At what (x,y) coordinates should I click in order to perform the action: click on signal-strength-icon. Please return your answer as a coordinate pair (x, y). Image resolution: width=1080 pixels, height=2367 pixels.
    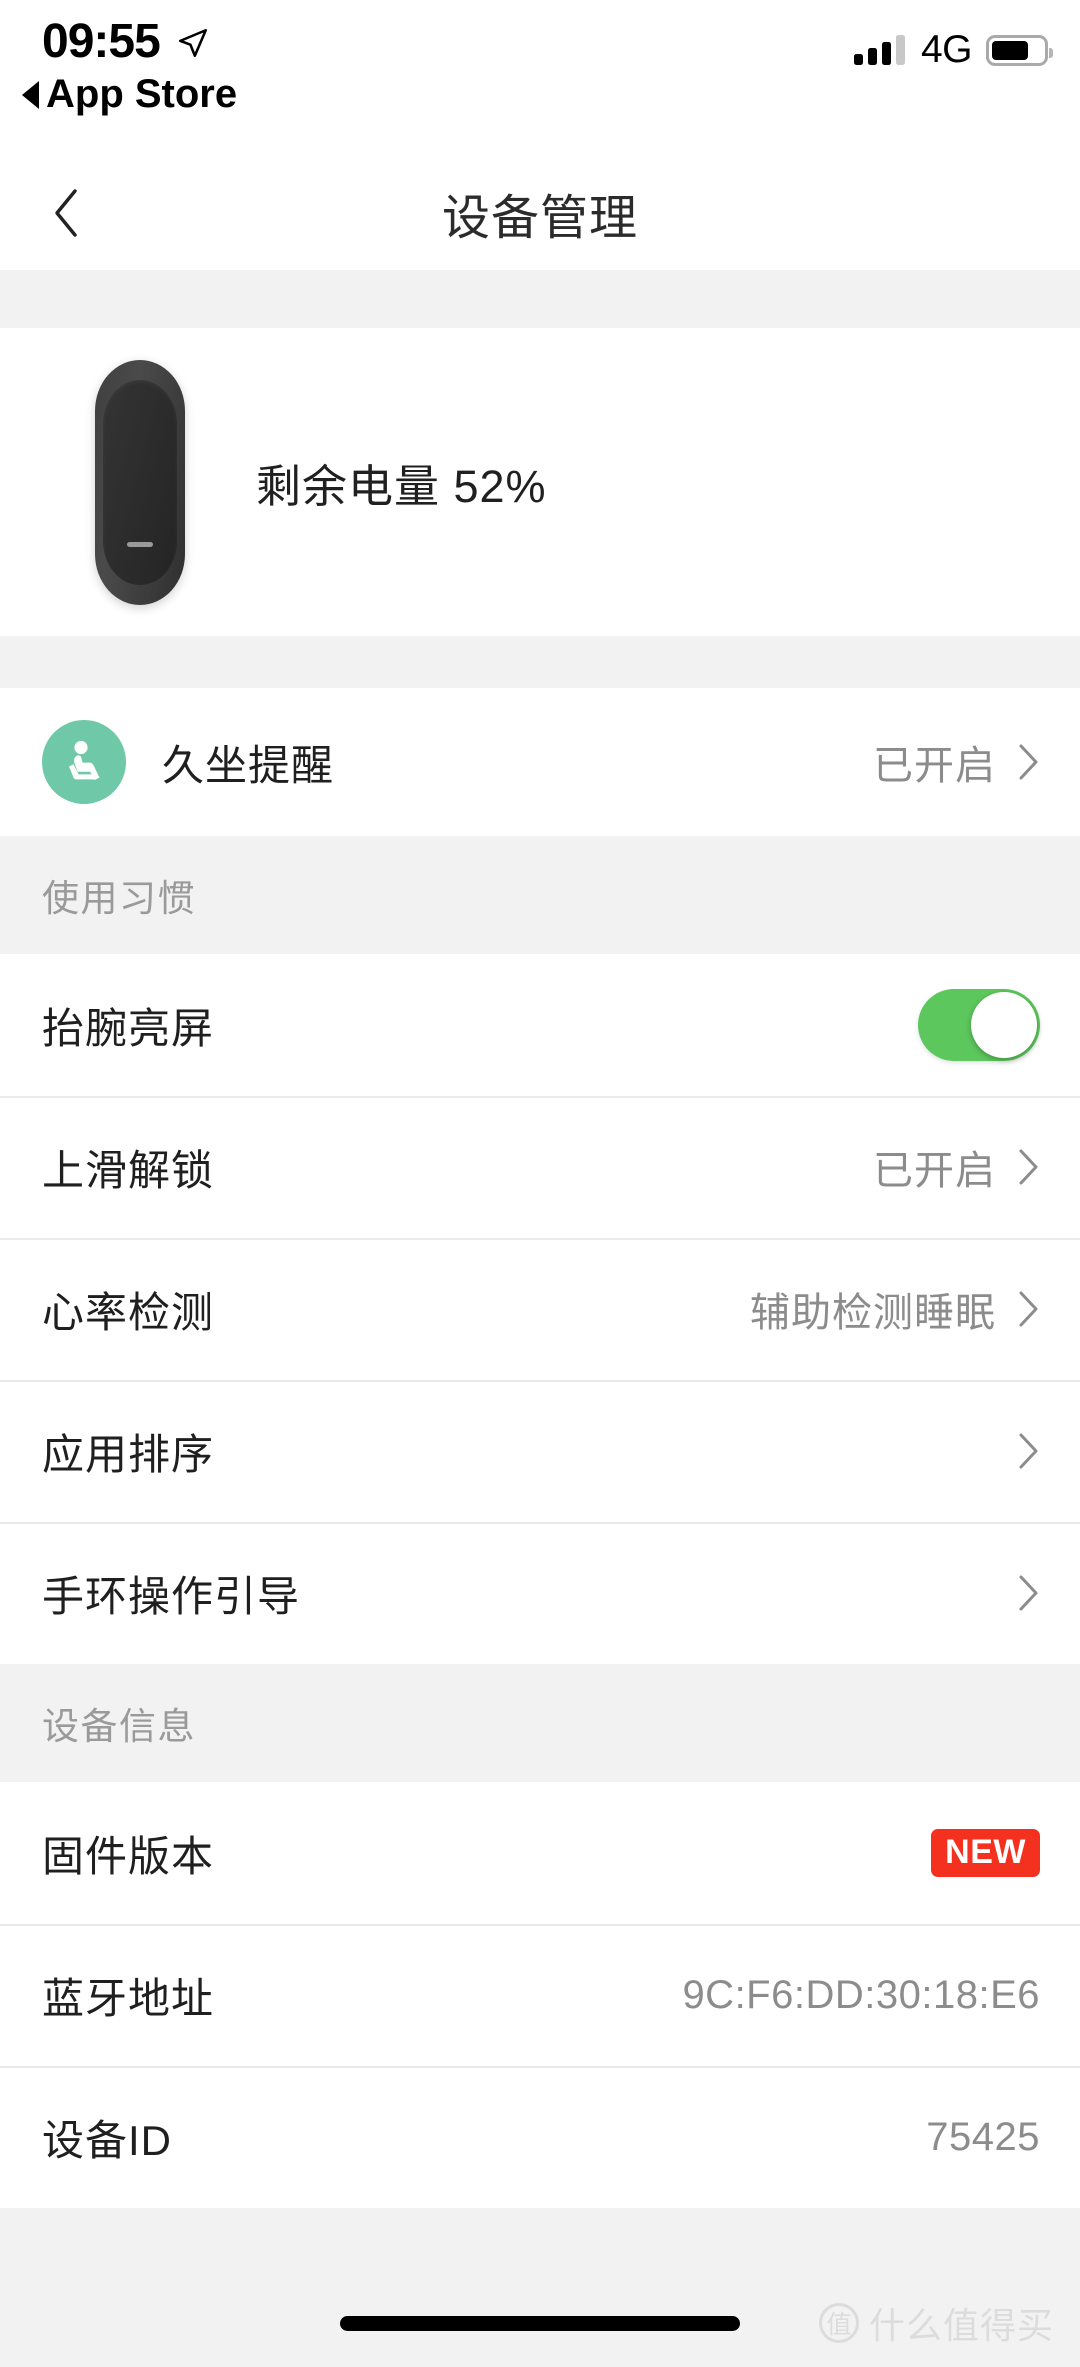
    Looking at the image, I should click on (879, 50).